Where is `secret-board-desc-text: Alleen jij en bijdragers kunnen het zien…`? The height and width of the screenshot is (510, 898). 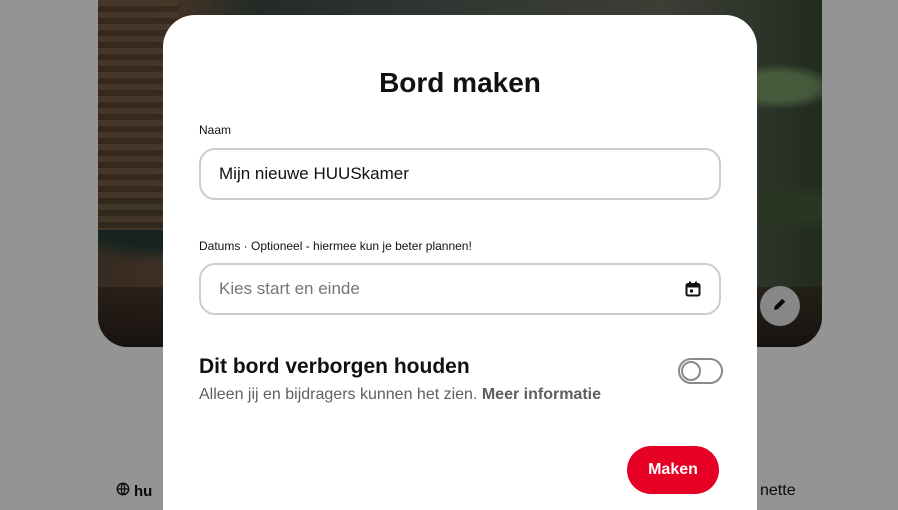 secret-board-desc-text: Alleen jij en bijdragers kunnen het zien… is located at coordinates (340, 394).